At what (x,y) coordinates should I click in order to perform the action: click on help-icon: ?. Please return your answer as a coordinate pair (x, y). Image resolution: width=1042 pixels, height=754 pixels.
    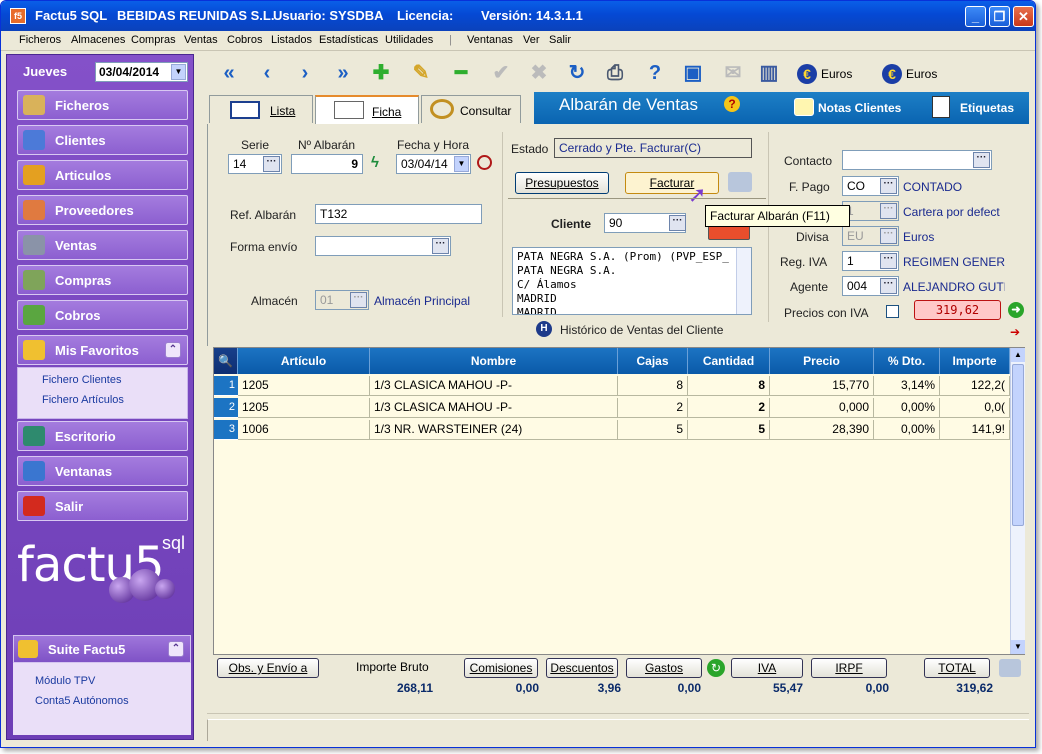
    Looking at the image, I should click on (655, 74).